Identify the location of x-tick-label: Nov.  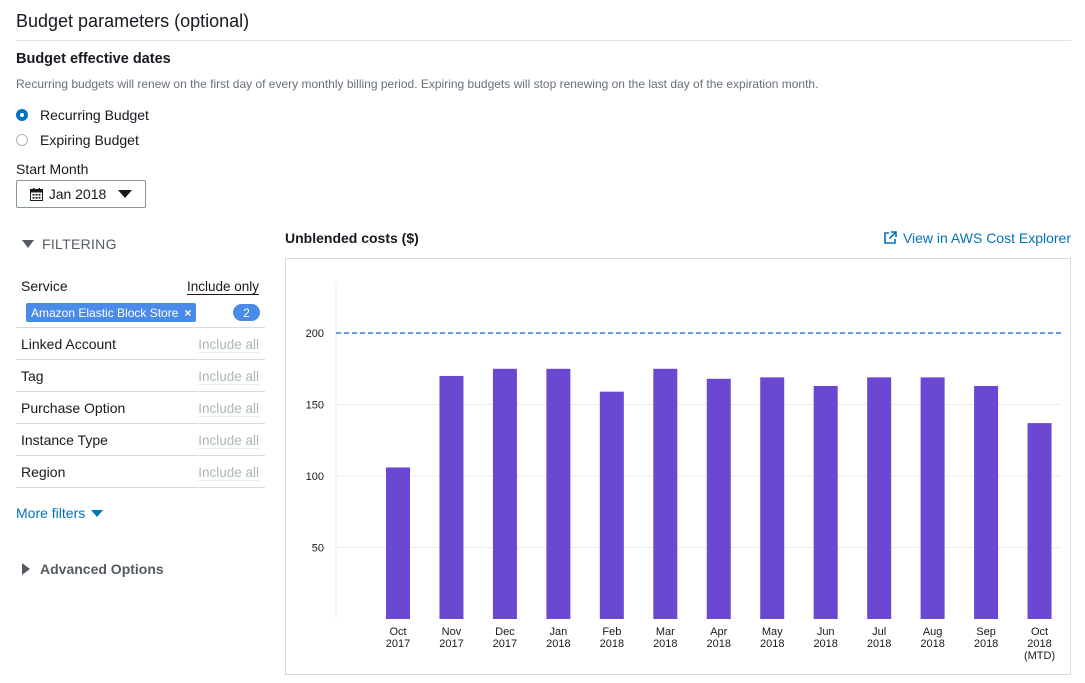
(452, 632).